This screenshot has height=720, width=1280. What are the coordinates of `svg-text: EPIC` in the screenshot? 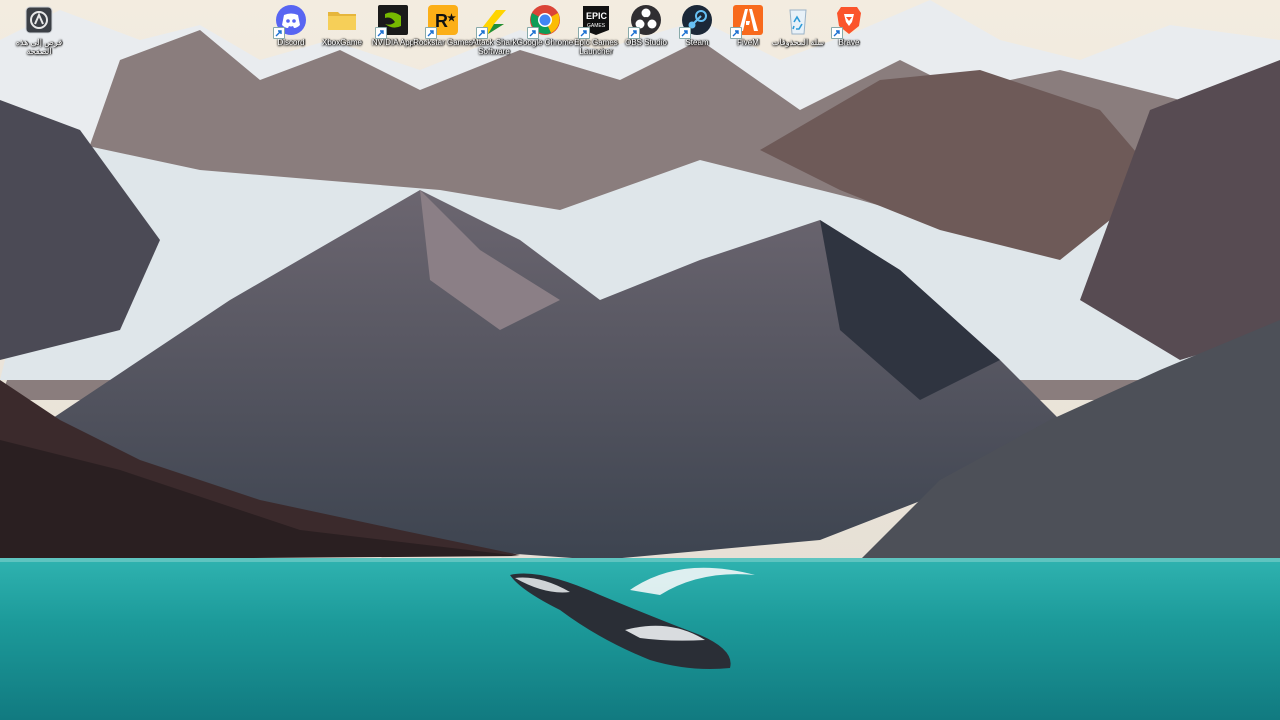 It's located at (597, 16).